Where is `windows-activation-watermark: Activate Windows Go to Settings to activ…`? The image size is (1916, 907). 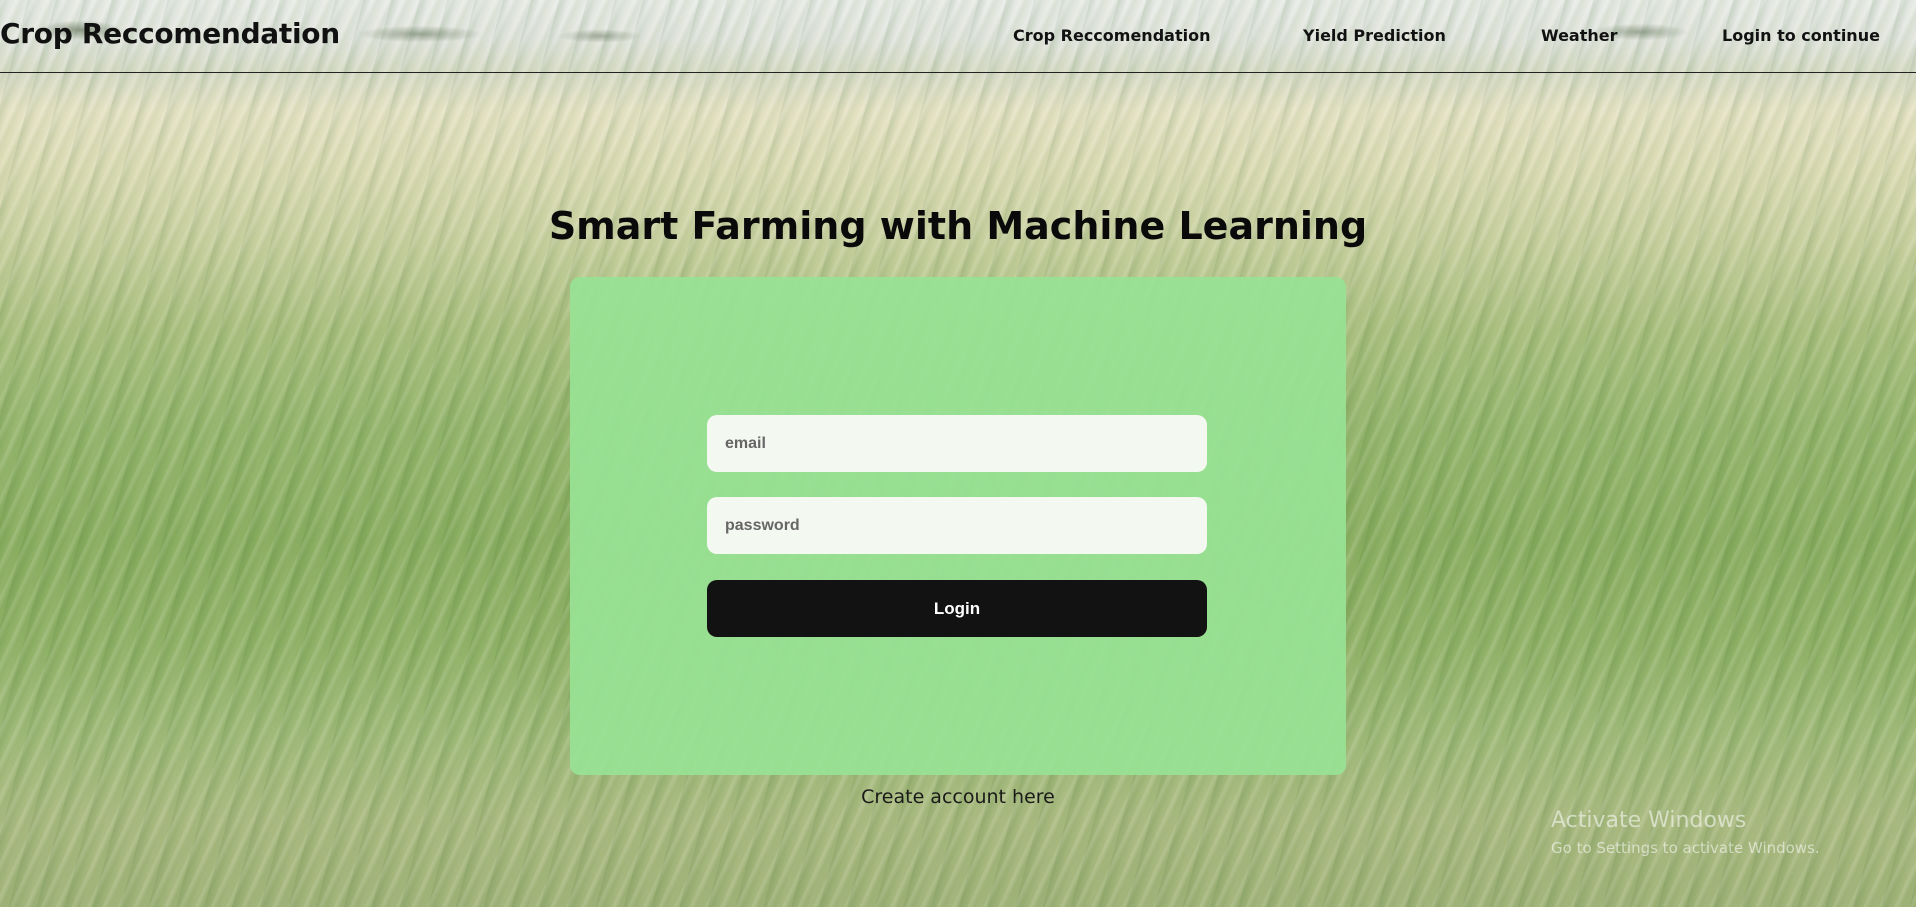 windows-activation-watermark: Activate Windows Go to Settings to activ… is located at coordinates (1685, 832).